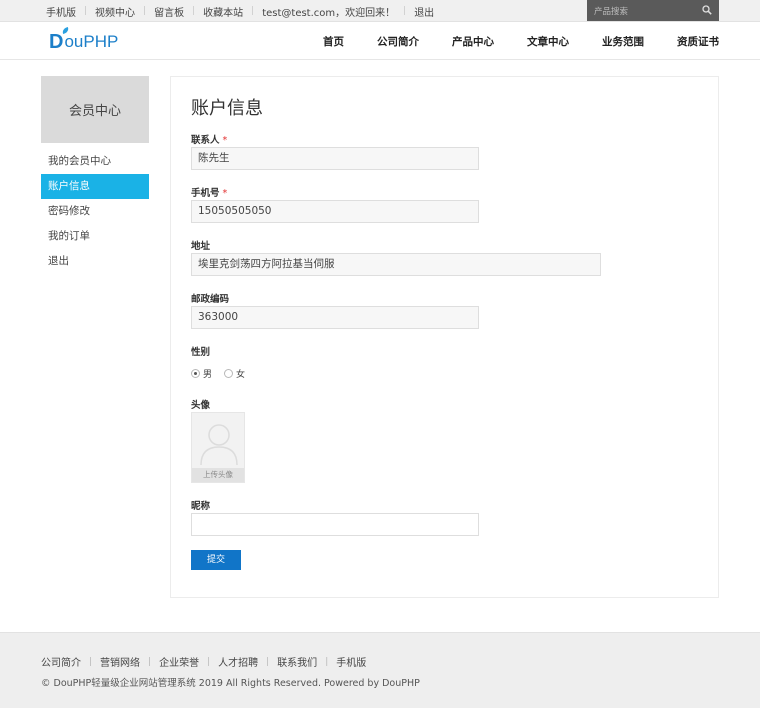  What do you see at coordinates (201, 352) in the screenshot?
I see `gender-label: 性别` at bounding box center [201, 352].